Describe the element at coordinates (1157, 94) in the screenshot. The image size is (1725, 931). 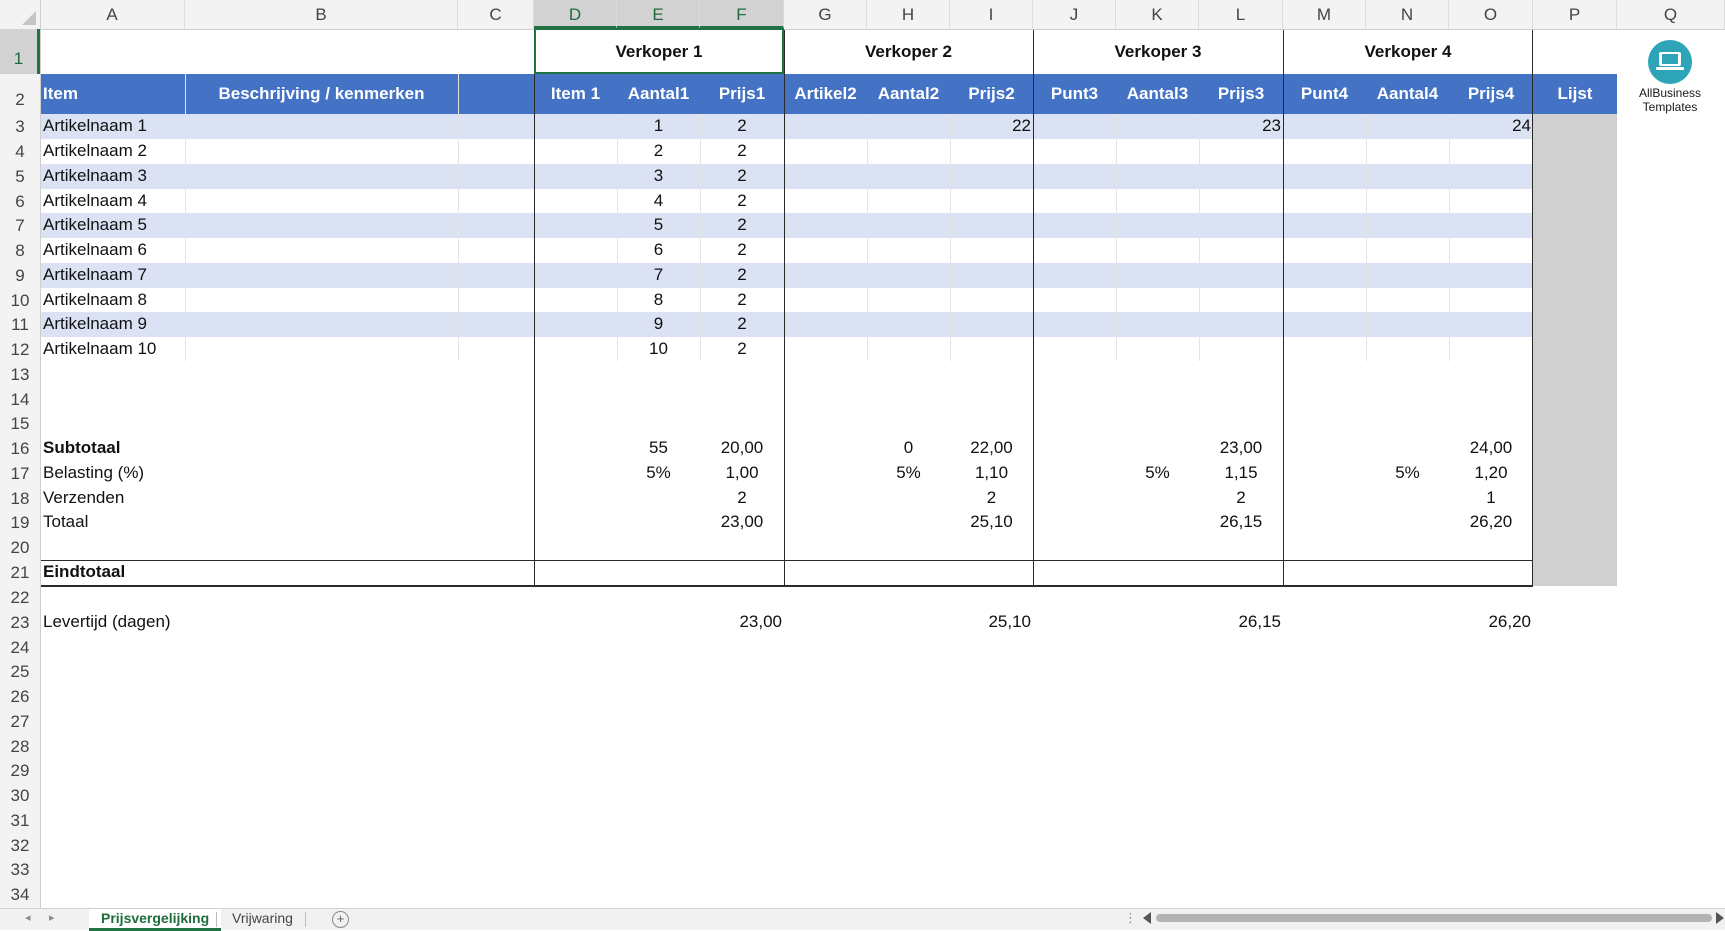
I see `header-aantal3: Aantal3` at that location.